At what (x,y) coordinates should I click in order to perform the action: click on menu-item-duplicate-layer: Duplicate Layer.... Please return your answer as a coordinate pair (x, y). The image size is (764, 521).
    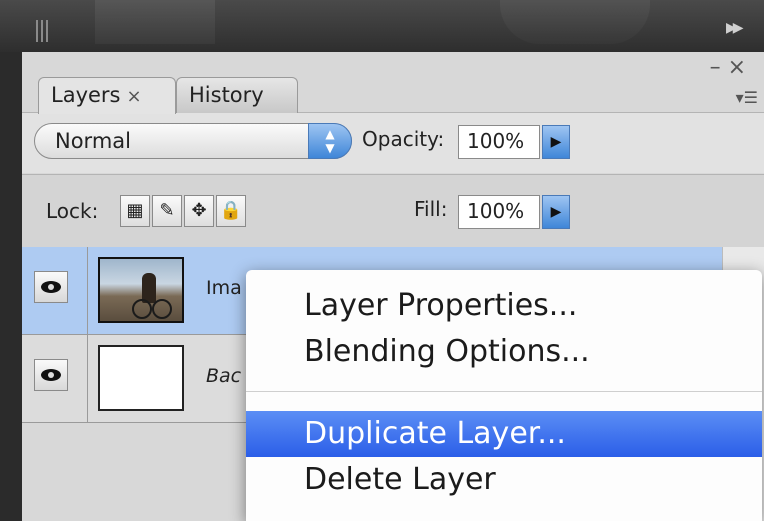
    Looking at the image, I should click on (504, 434).